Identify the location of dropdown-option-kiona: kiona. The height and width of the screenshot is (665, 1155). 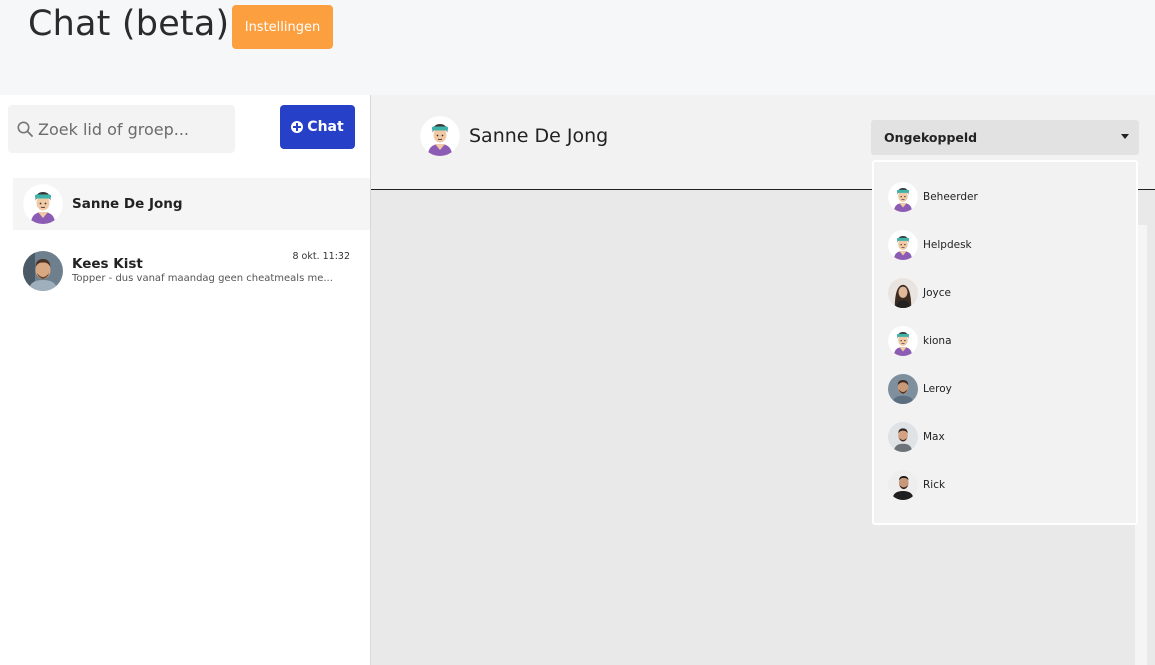
(1008, 342).